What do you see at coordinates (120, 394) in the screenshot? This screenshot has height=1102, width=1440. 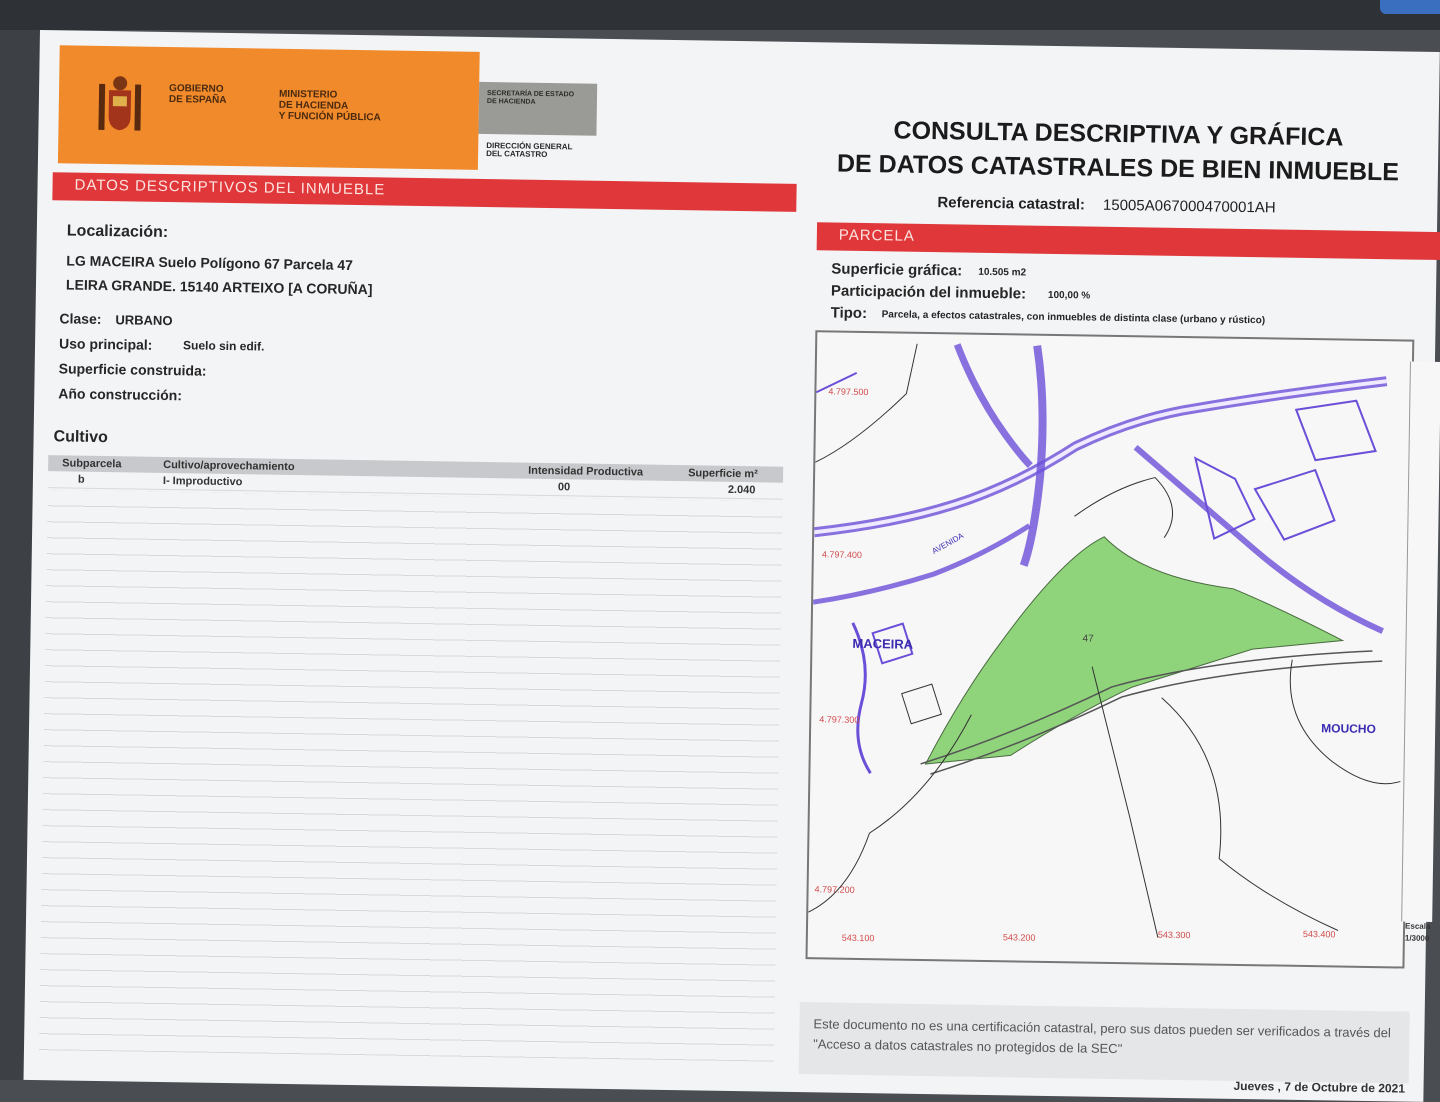 I see `anio-construccion-label: Año construcción:` at bounding box center [120, 394].